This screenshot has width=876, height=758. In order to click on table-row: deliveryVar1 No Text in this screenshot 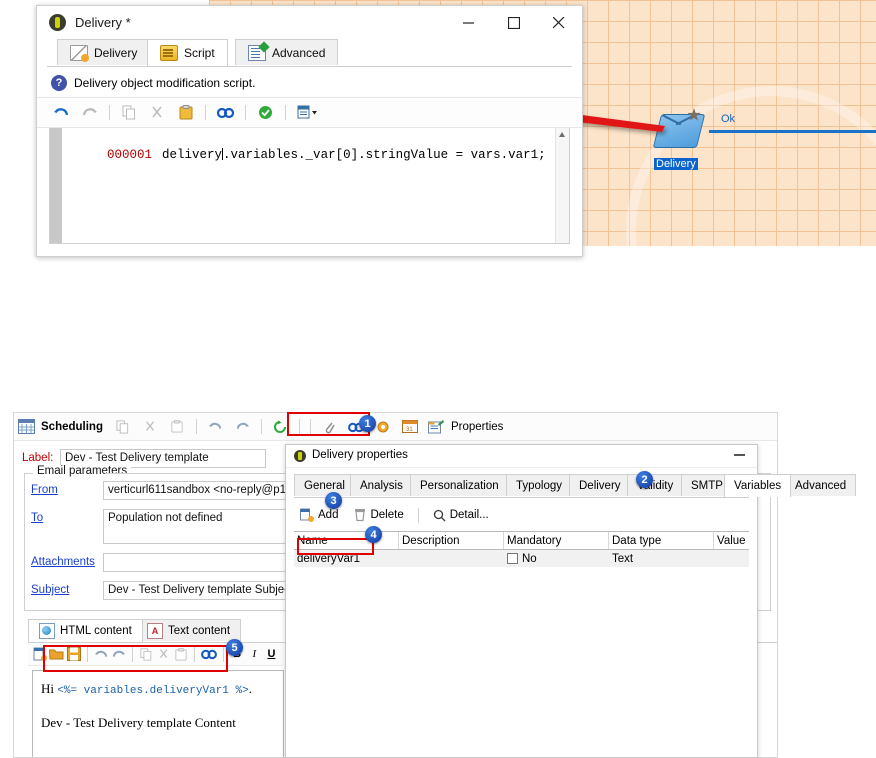, I will do `click(521, 558)`.